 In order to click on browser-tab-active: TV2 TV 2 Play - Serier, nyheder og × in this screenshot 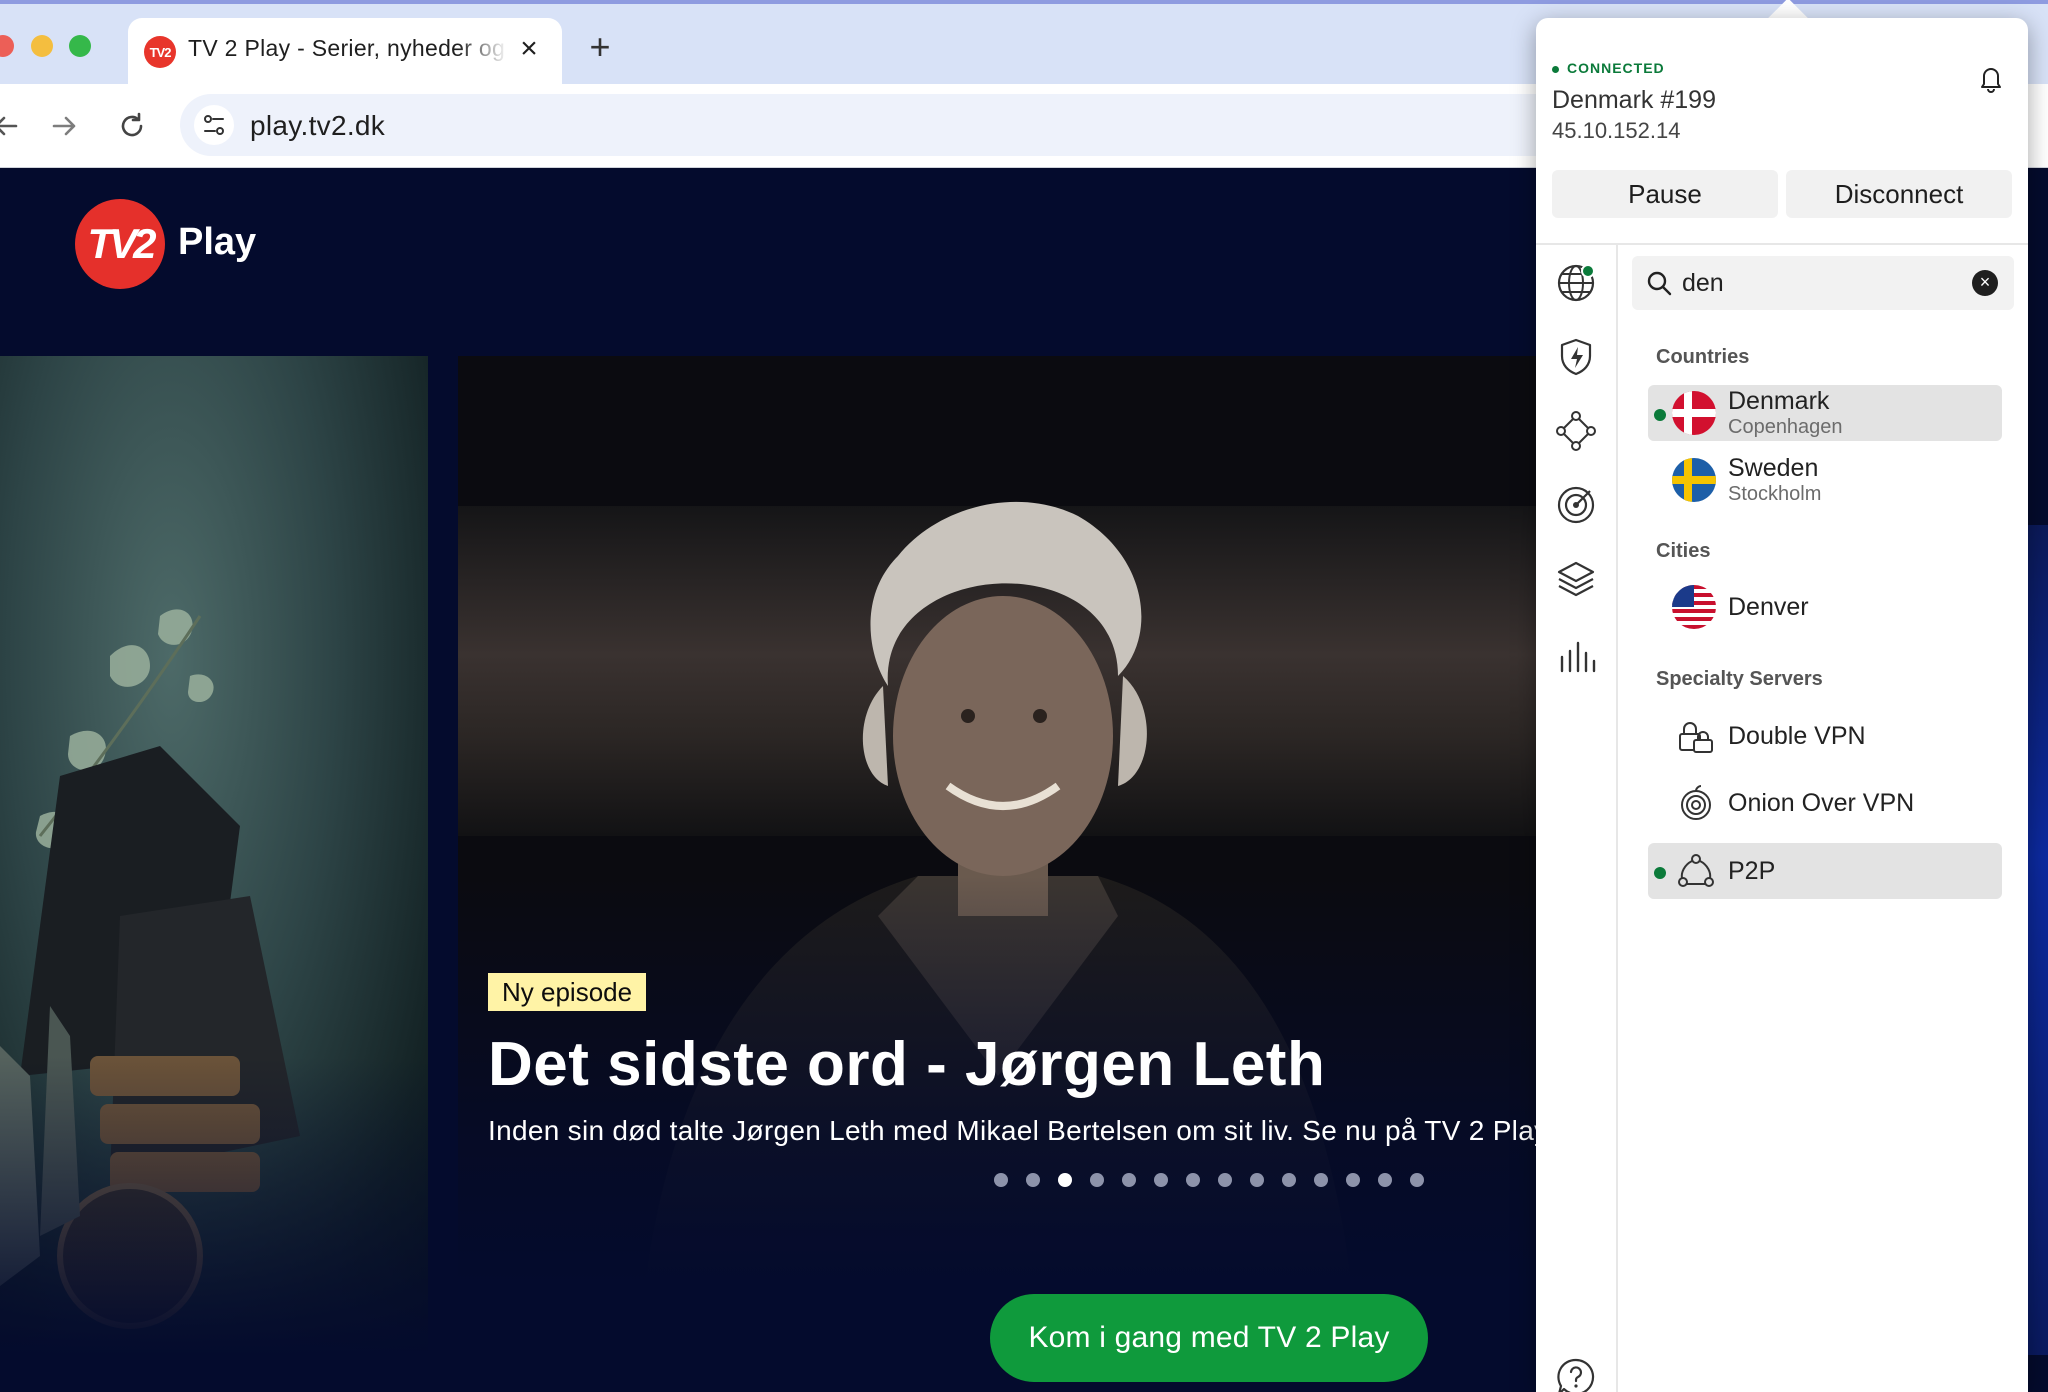, I will do `click(345, 51)`.